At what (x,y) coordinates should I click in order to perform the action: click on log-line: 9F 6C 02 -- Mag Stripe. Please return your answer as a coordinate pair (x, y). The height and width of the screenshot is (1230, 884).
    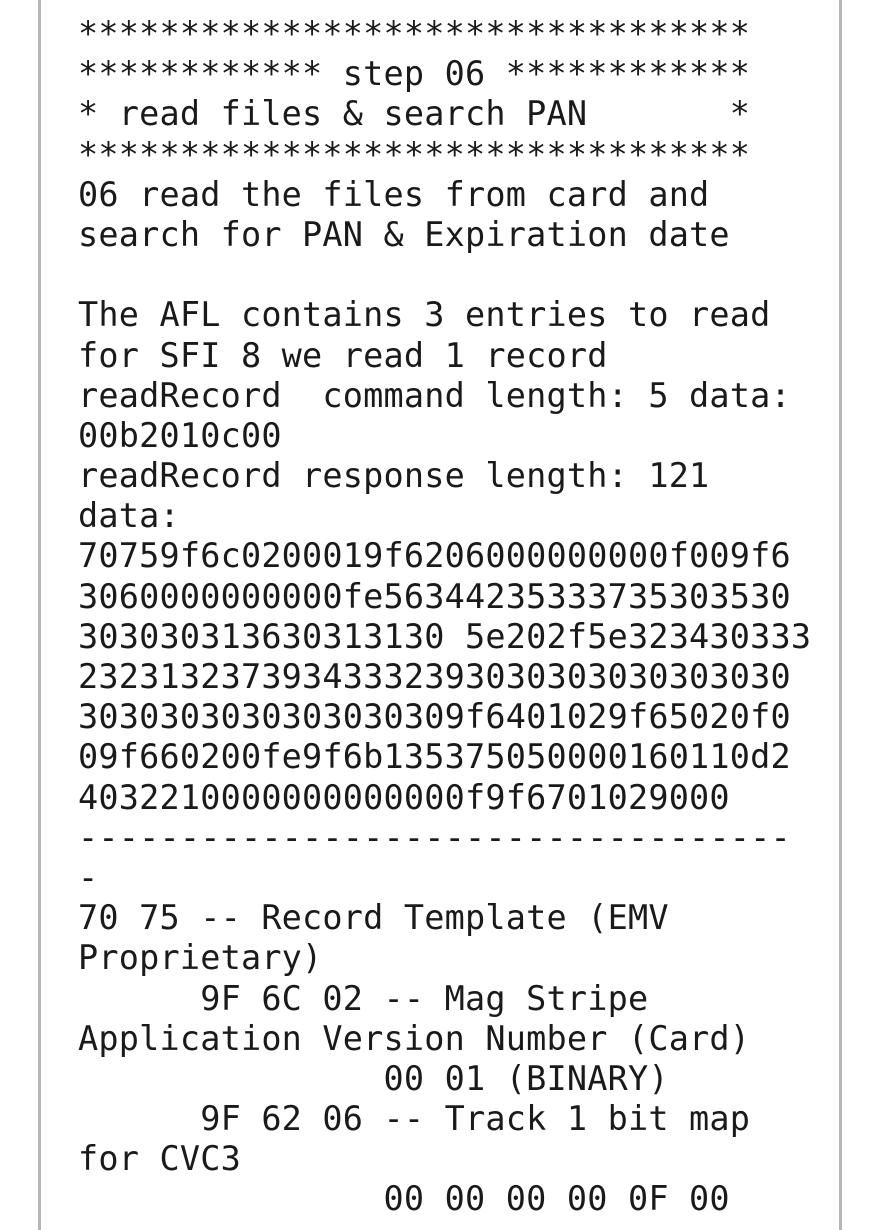
    Looking at the image, I should click on (363, 998).